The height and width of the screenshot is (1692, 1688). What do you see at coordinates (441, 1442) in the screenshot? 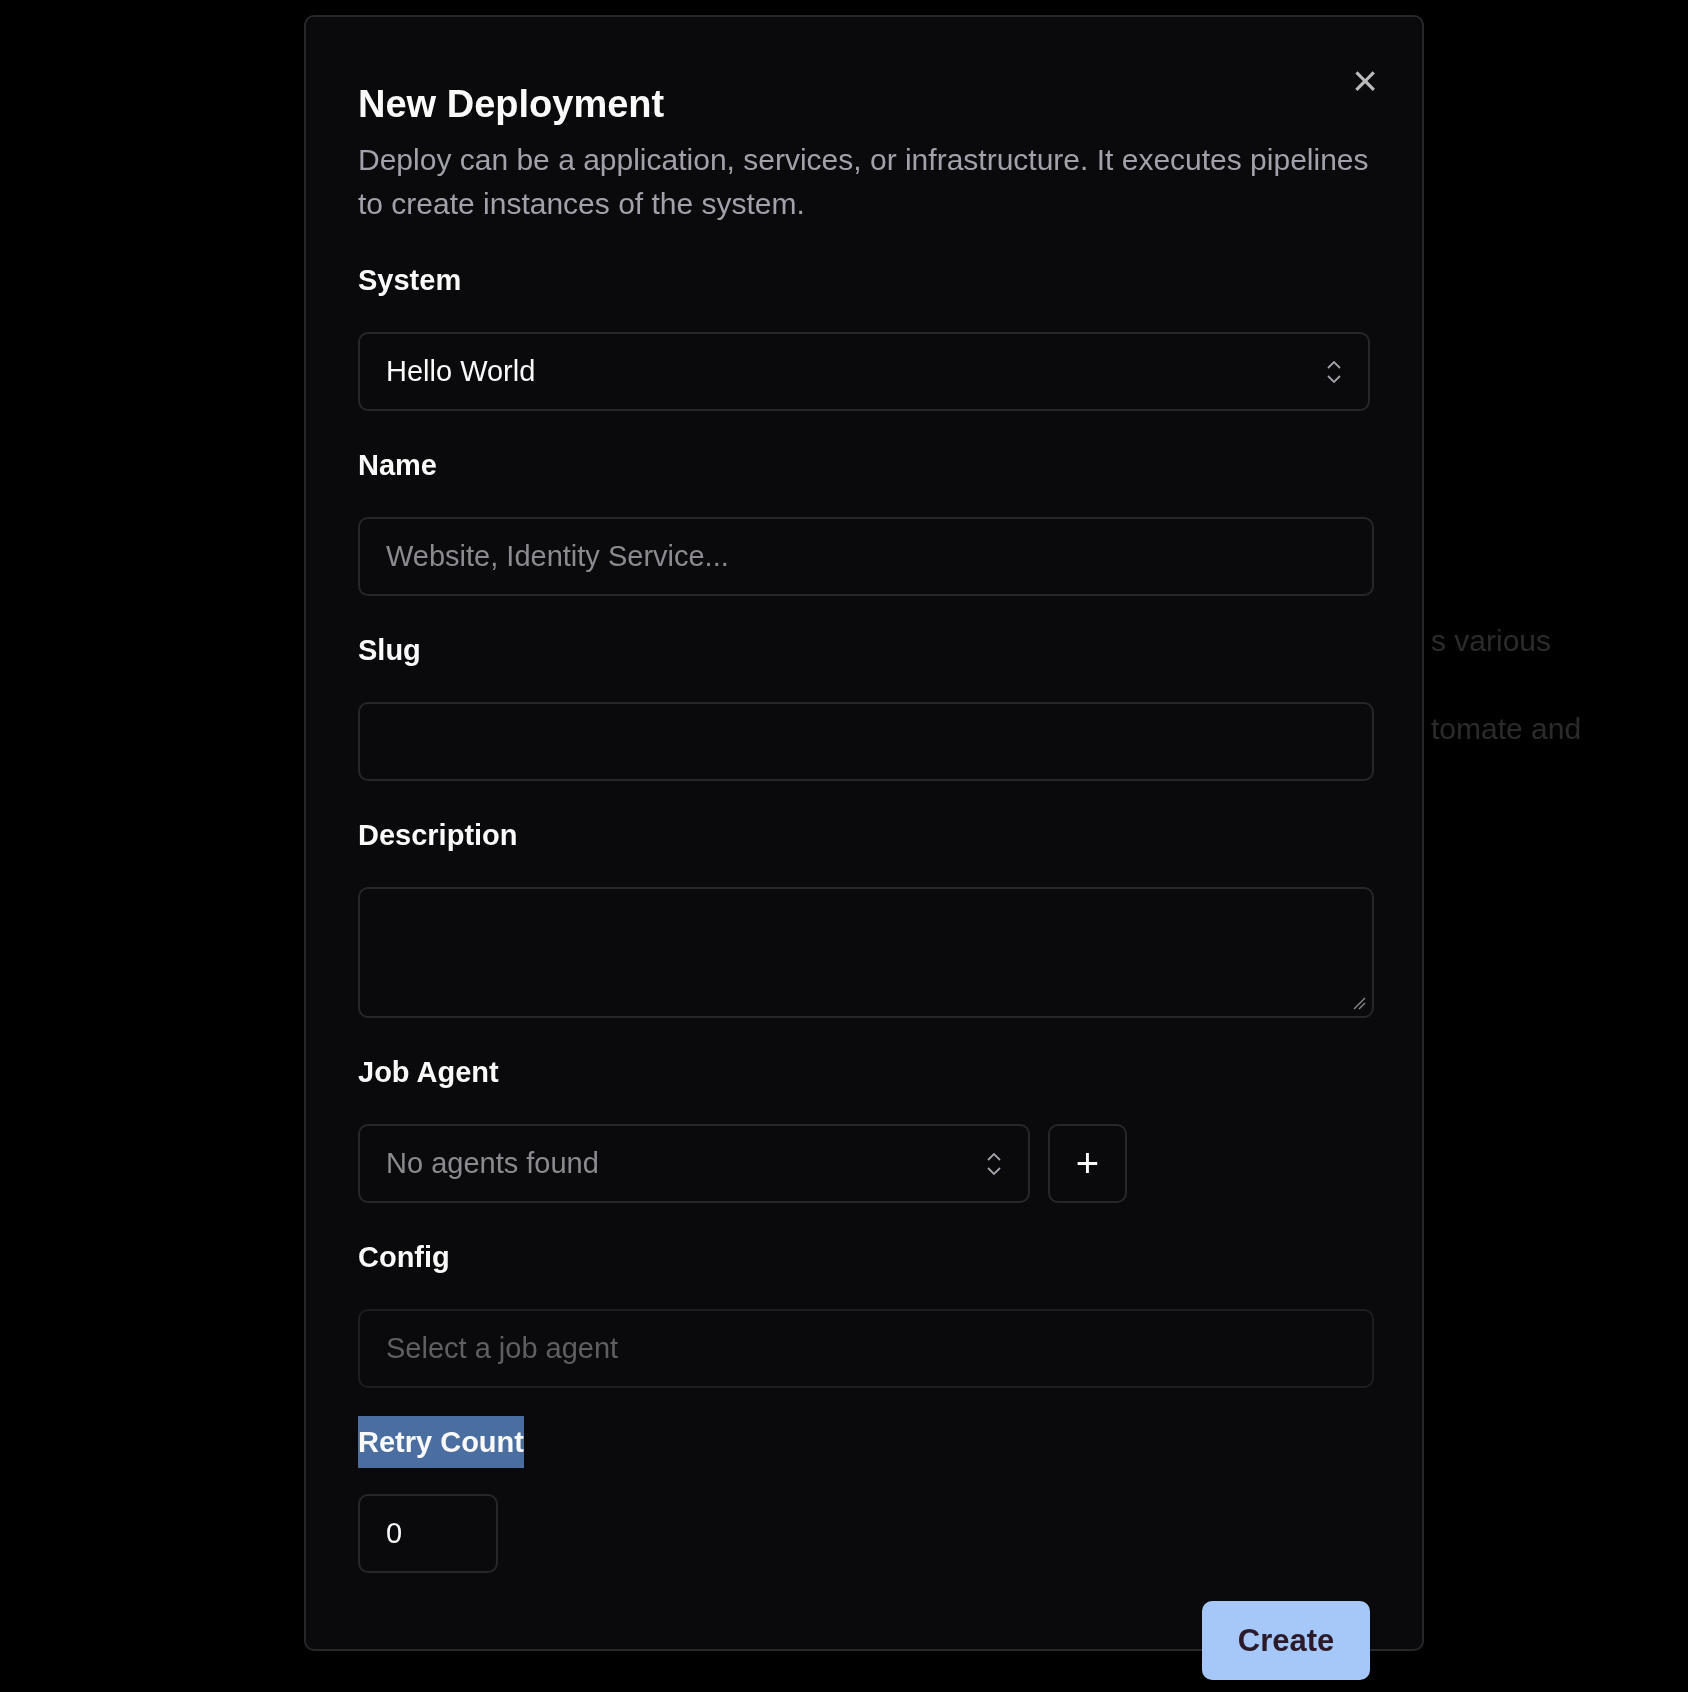
I see `field-label: Retry Count` at bounding box center [441, 1442].